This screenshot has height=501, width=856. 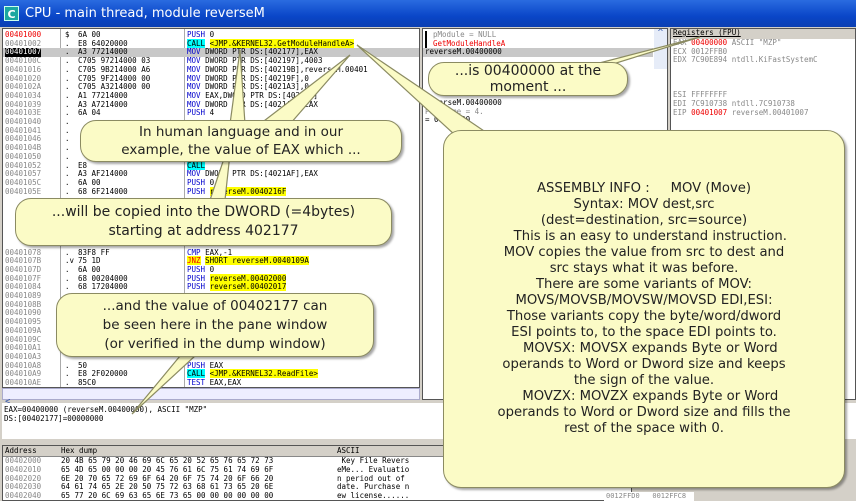 I want to click on disasm-mnemonic: CMP, so click(x=194, y=252).